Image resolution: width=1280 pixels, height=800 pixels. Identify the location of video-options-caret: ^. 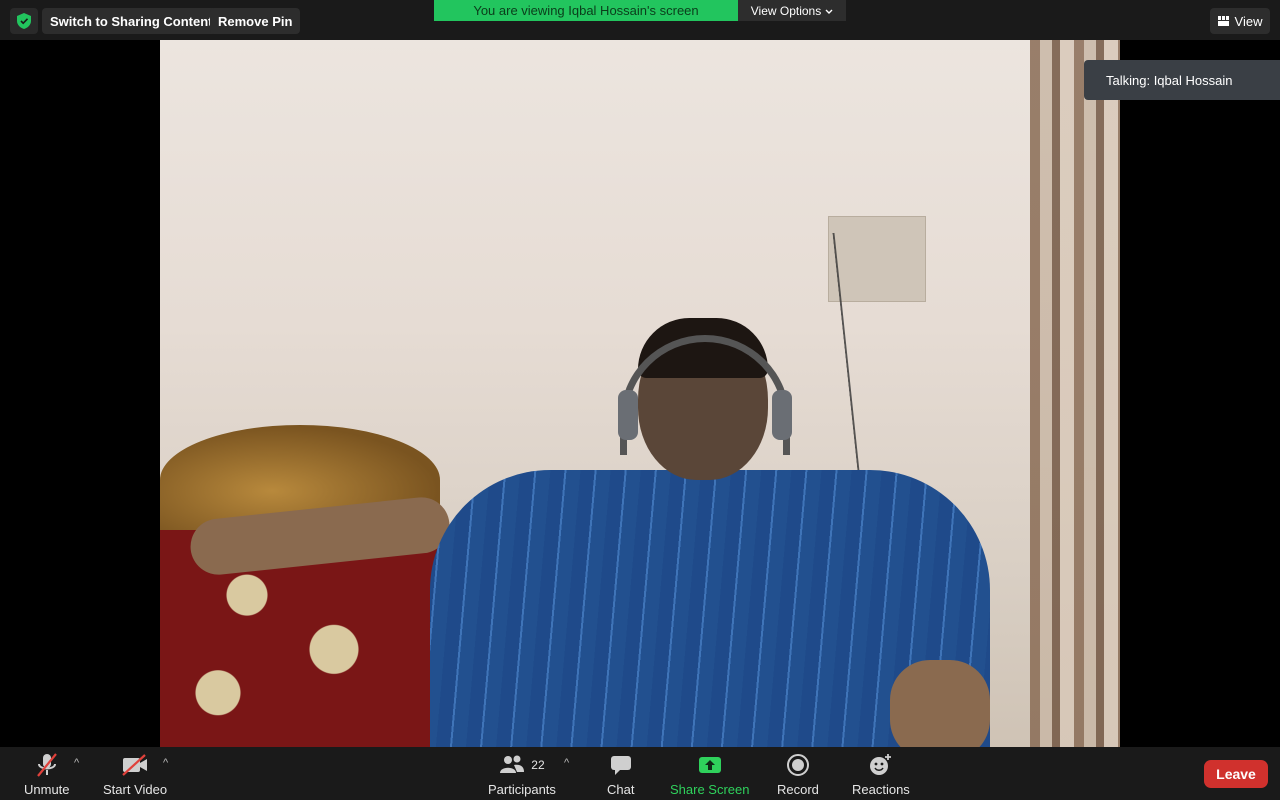
(165, 763).